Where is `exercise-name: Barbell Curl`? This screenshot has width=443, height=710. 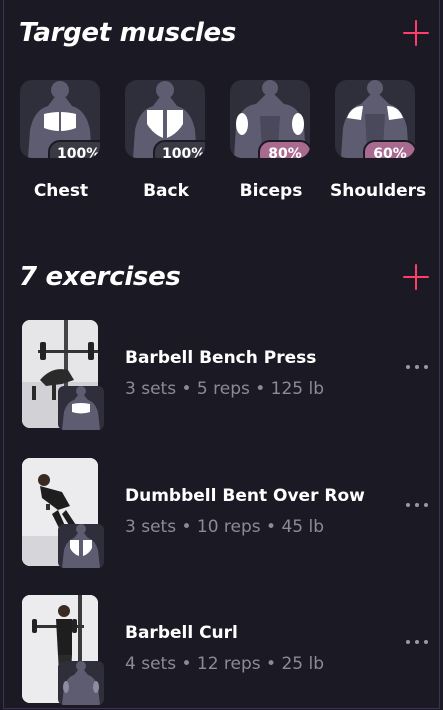
exercise-name: Barbell Curl is located at coordinates (181, 633).